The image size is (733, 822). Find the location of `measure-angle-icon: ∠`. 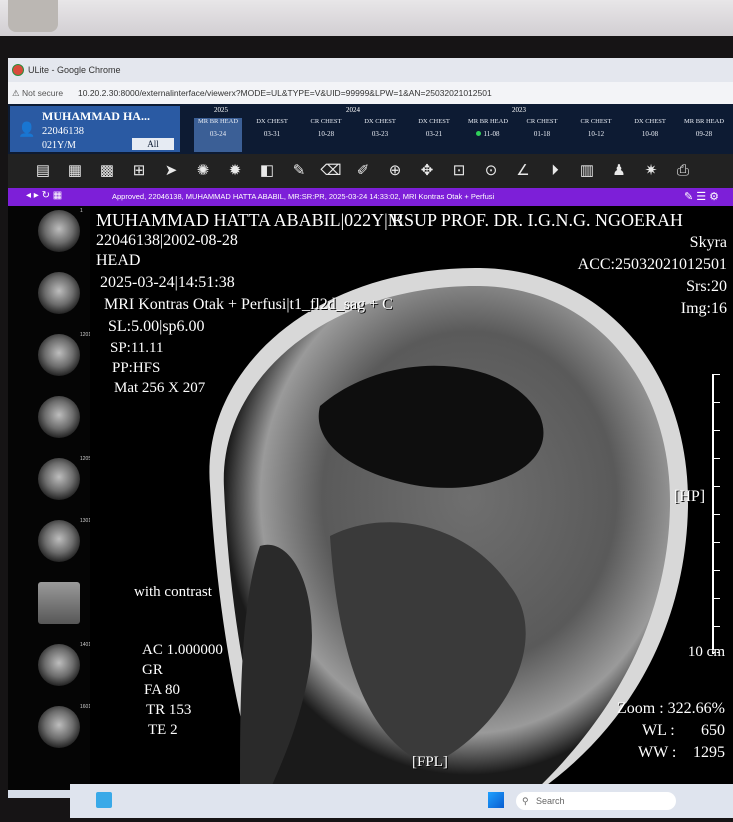

measure-angle-icon: ∠ is located at coordinates (523, 171).